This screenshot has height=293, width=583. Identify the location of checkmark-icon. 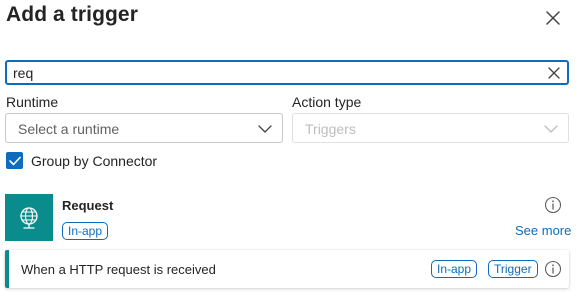
(14, 160).